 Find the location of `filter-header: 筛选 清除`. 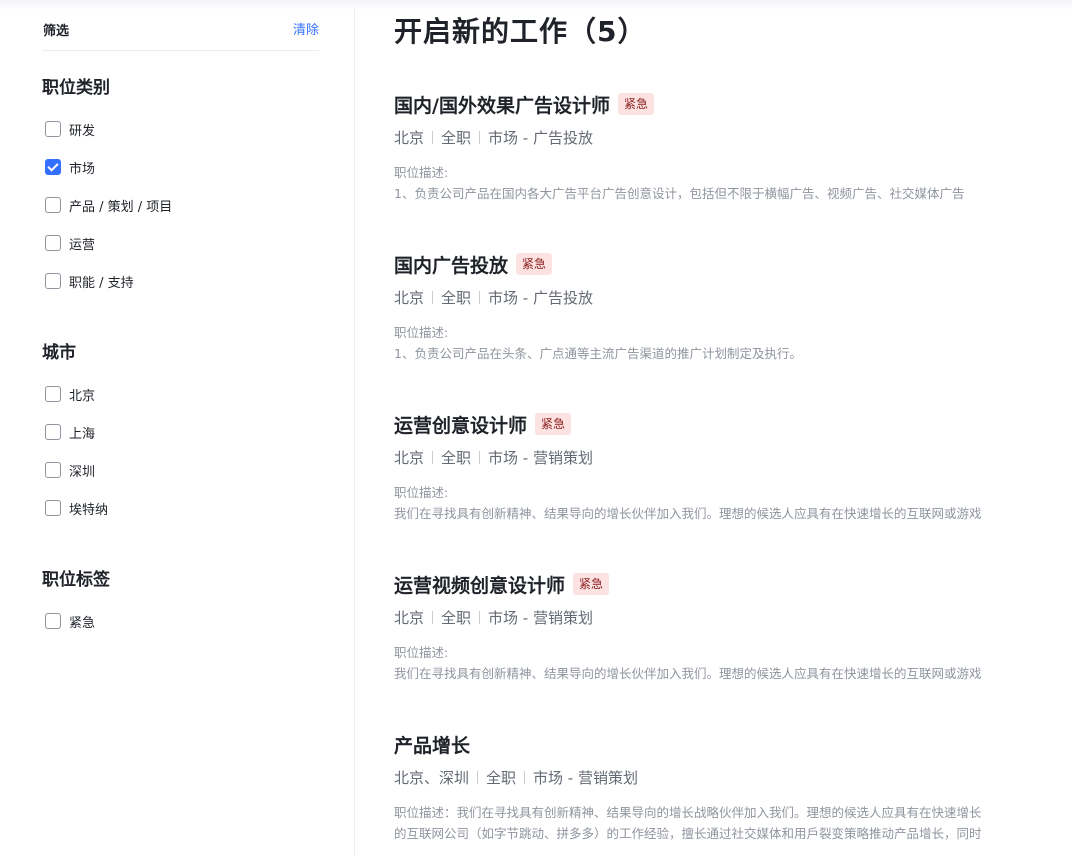

filter-header: 筛选 清除 is located at coordinates (180, 34).